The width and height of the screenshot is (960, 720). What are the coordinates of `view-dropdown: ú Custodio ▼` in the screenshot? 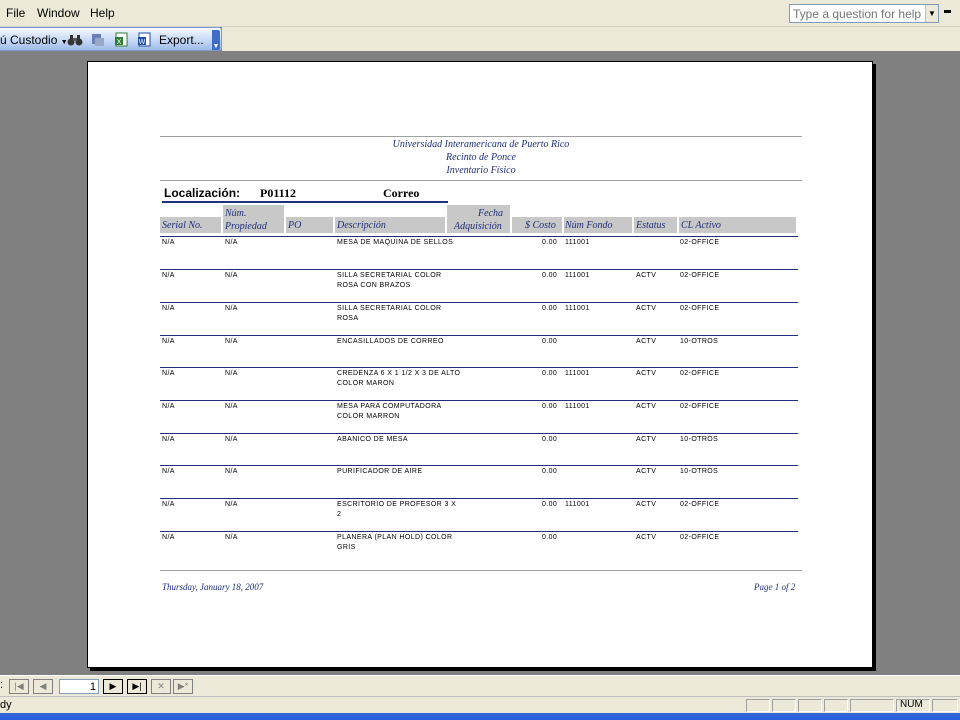 It's located at (34, 40).